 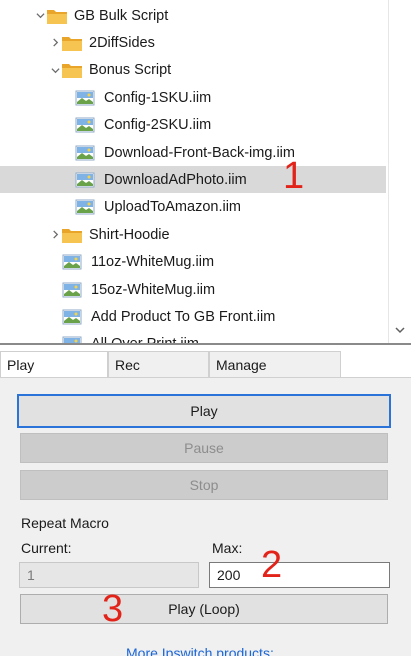 I want to click on play-loop-button: Play (Loop), so click(x=204, y=609).